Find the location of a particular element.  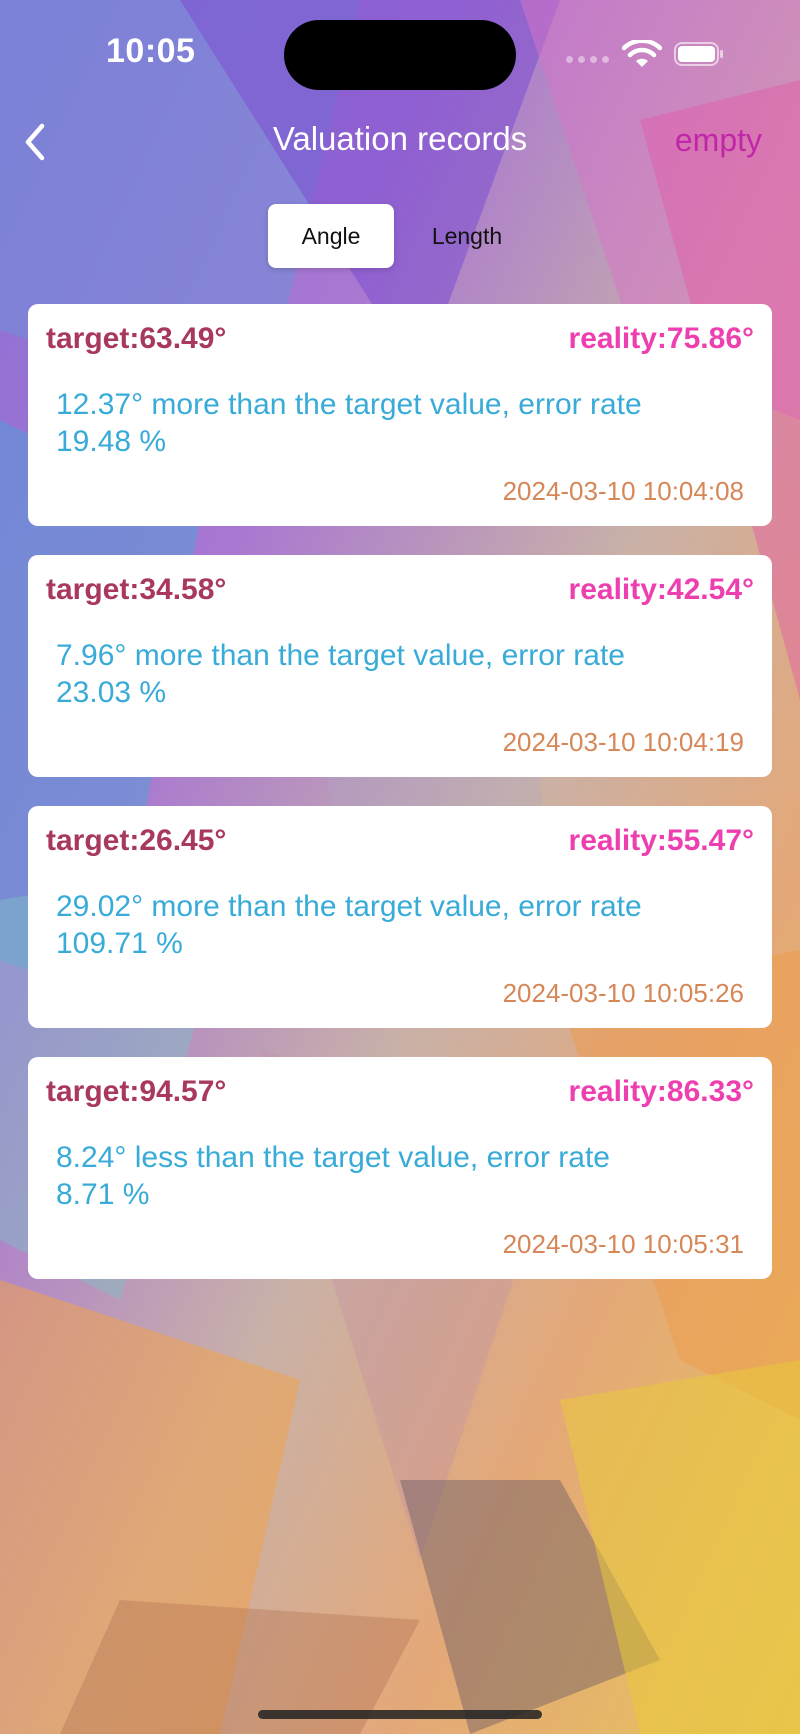

reality-value: reality:55.47° is located at coordinates (661, 840).